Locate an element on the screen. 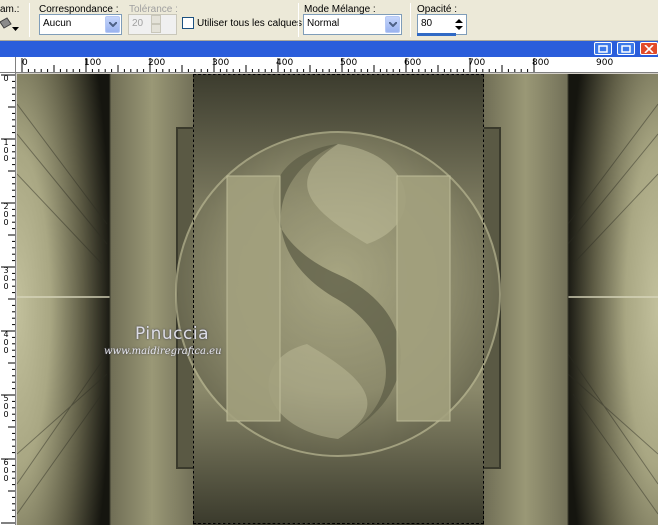  ruler-top-label: 700 is located at coordinates (477, 63).